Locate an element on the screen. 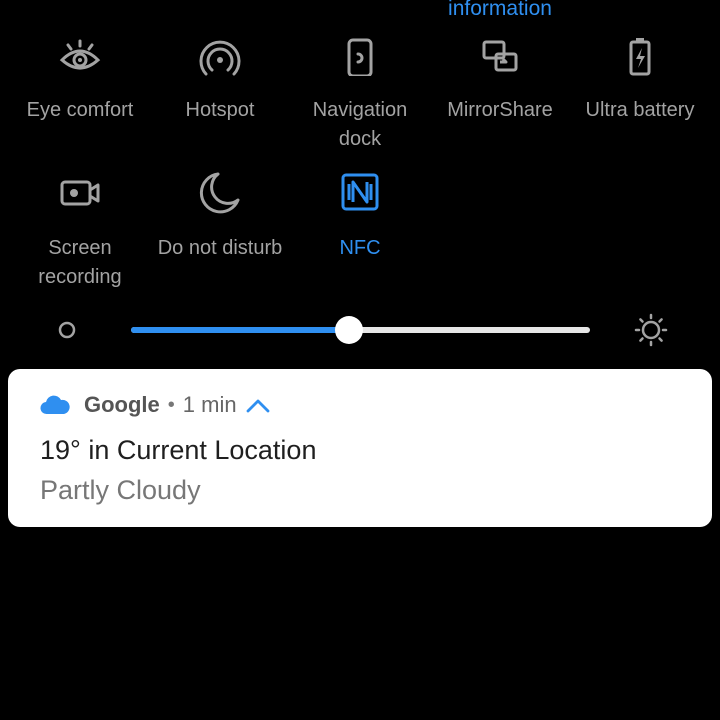  hotspot-icon is located at coordinates (220, 54).